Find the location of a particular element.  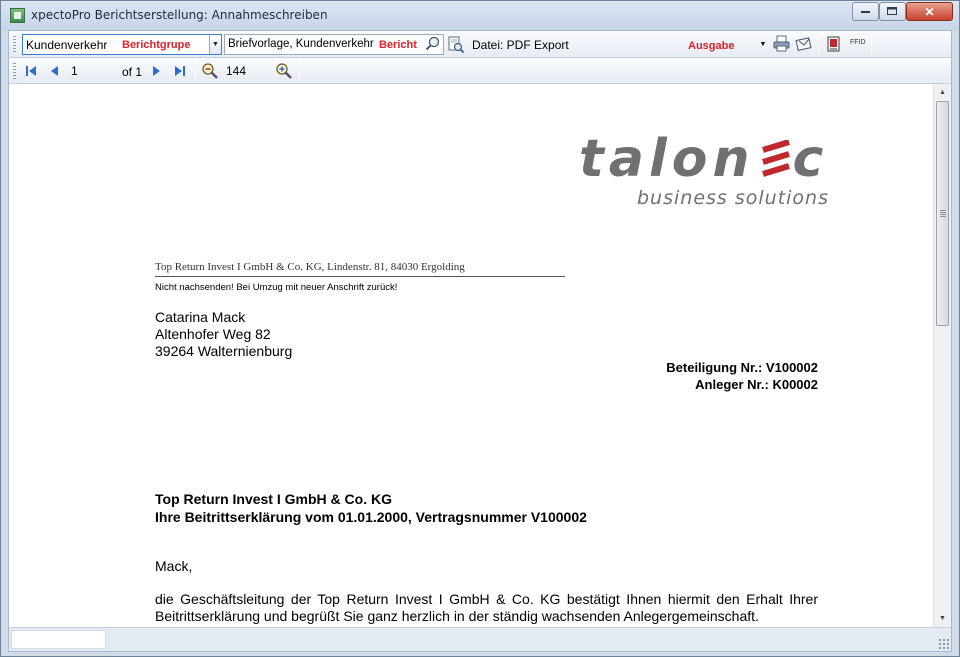

report-group-combo: Kundenverkehr Berichtgrupe ▼ is located at coordinates (122, 44).